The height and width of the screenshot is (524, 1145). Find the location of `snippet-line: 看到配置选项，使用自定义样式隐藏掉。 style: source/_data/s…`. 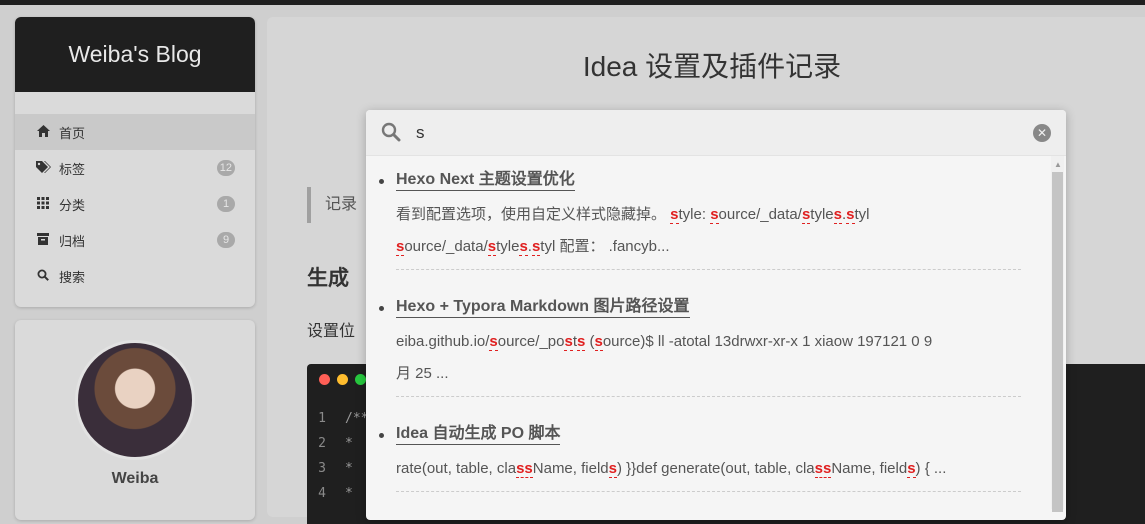

snippet-line: 看到配置选项，使用自定义样式隐藏掉。 style: source/_data/s… is located at coordinates (708, 215).